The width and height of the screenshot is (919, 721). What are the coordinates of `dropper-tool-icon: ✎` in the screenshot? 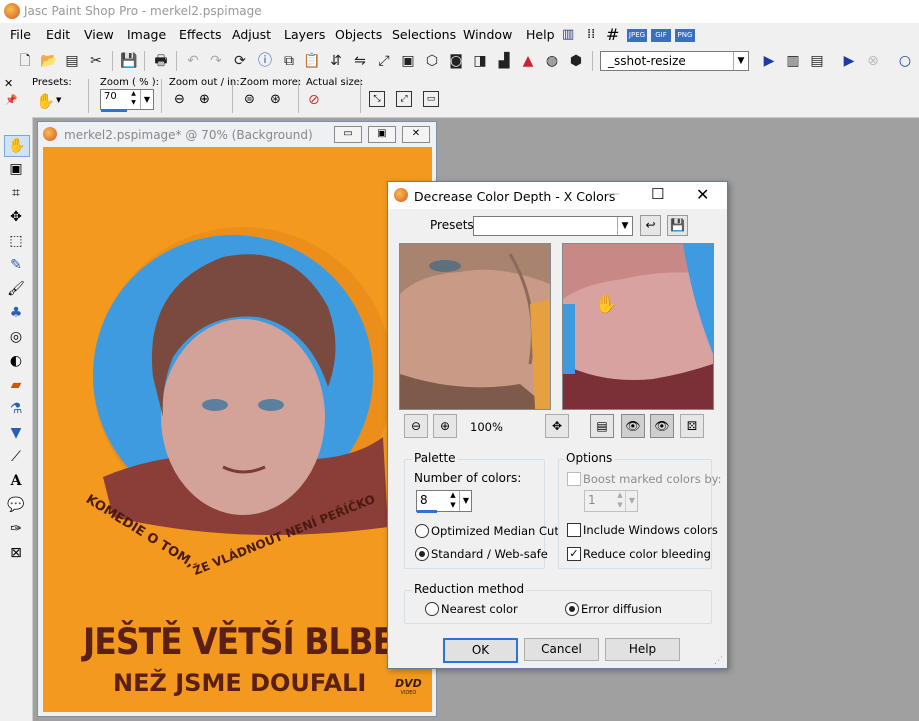 It's located at (16, 265).